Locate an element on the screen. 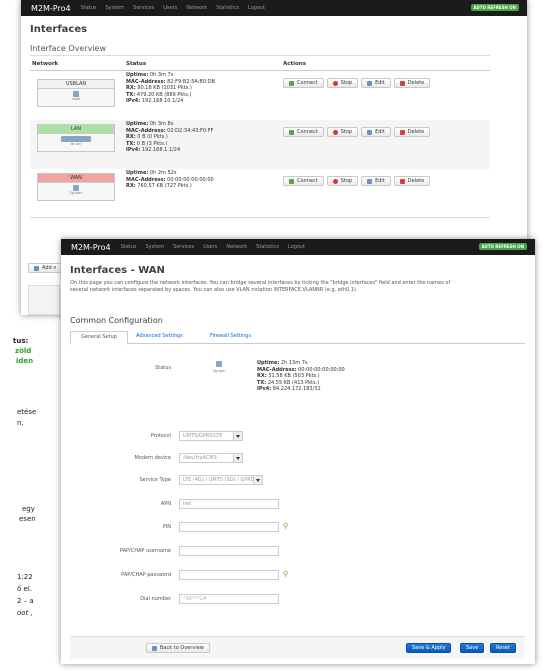 This screenshot has width=544, height=671. protocol-label: Protocol is located at coordinates (160, 436).